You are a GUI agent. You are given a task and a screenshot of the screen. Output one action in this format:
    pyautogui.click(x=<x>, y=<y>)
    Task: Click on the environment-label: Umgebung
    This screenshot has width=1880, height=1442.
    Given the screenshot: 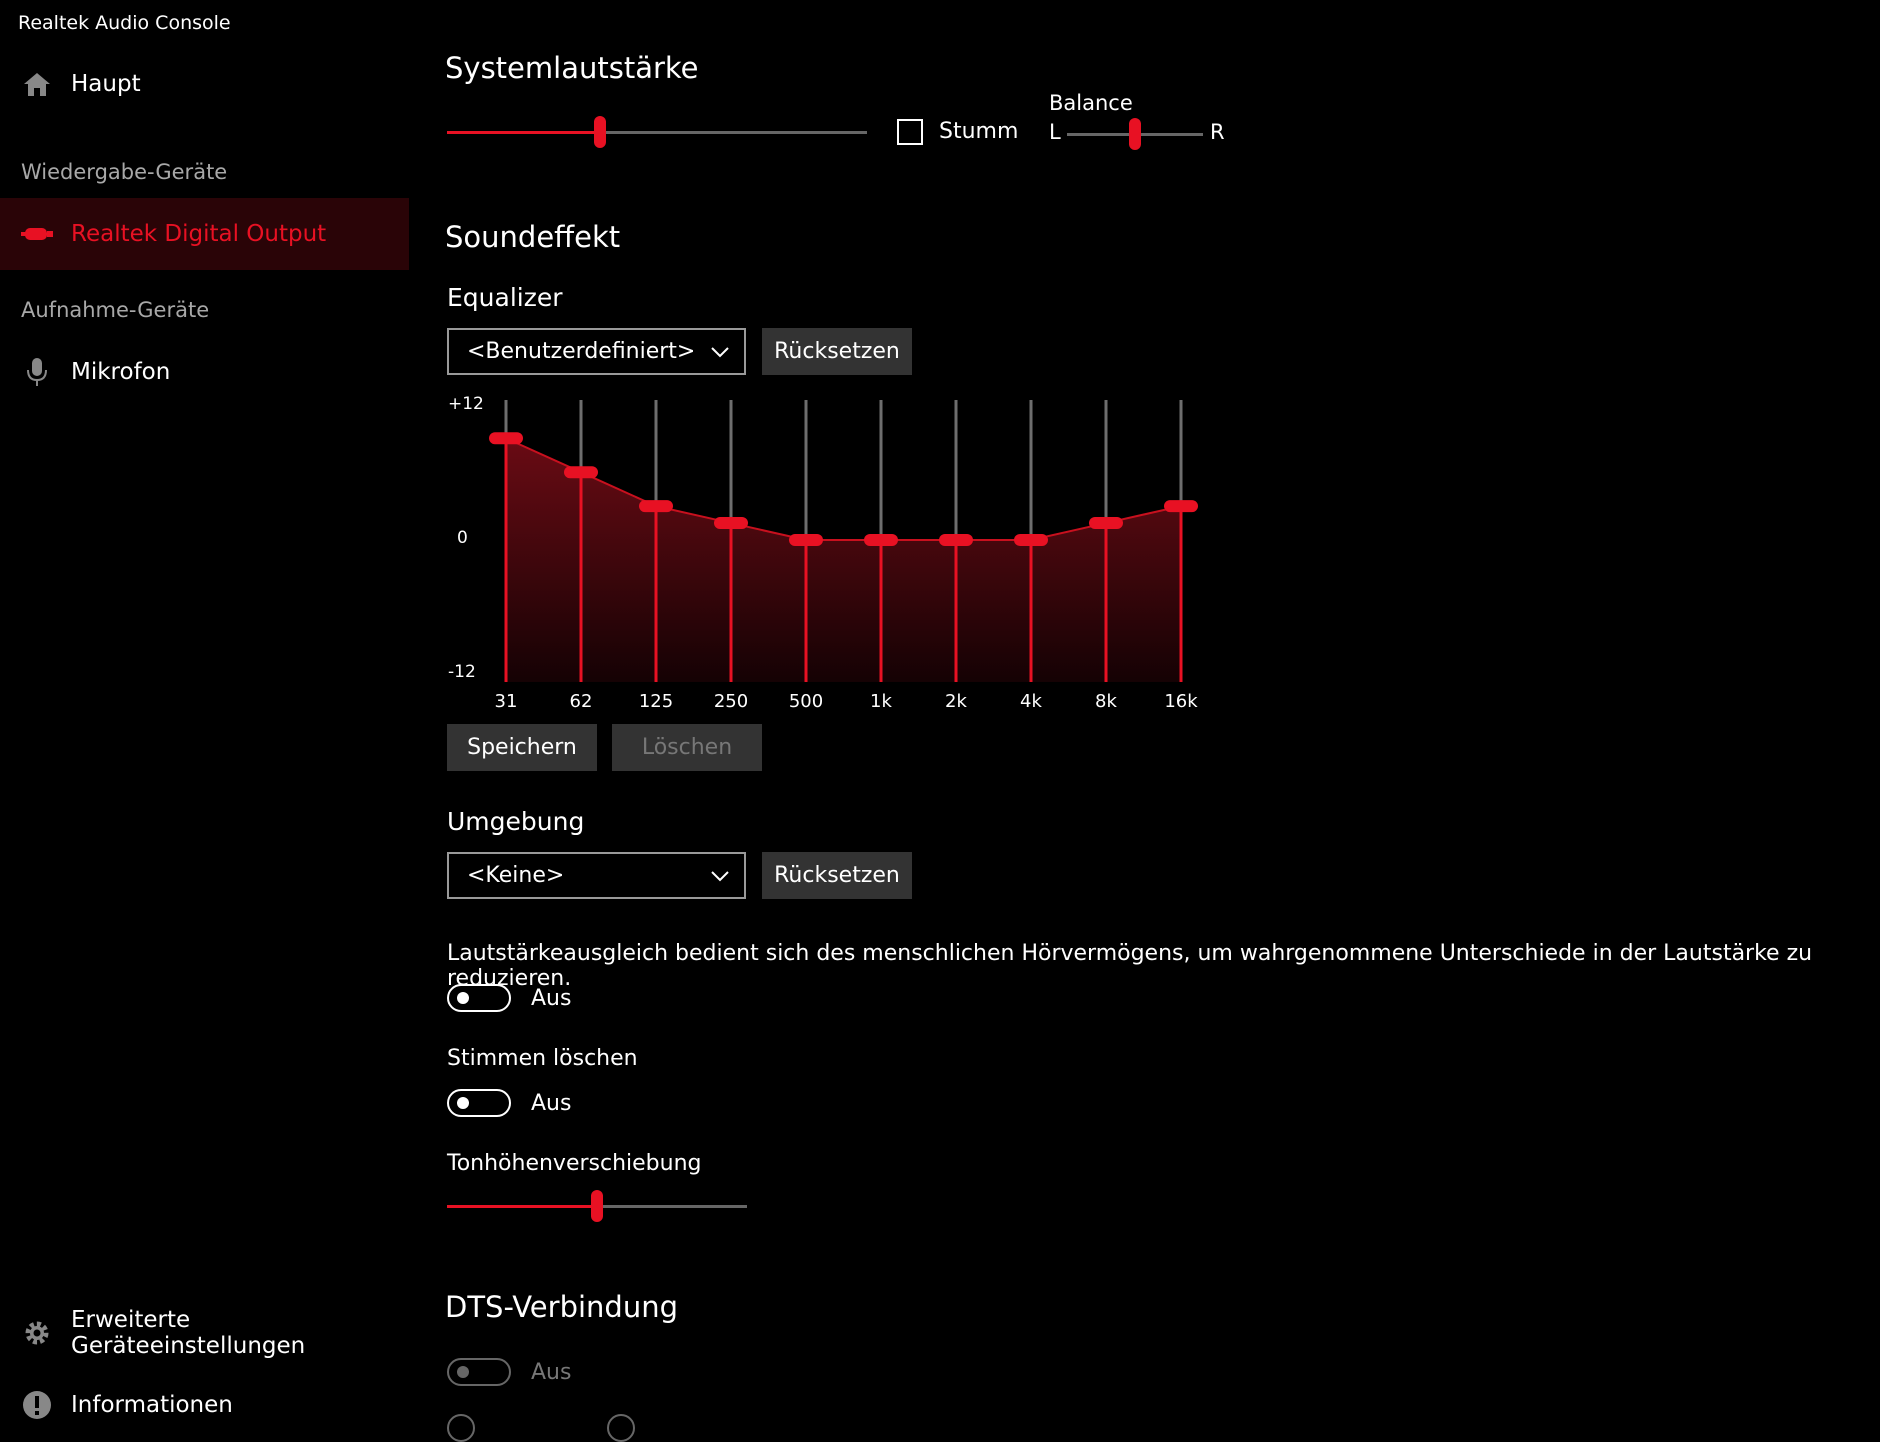 What is the action you would take?
    pyautogui.click(x=516, y=821)
    